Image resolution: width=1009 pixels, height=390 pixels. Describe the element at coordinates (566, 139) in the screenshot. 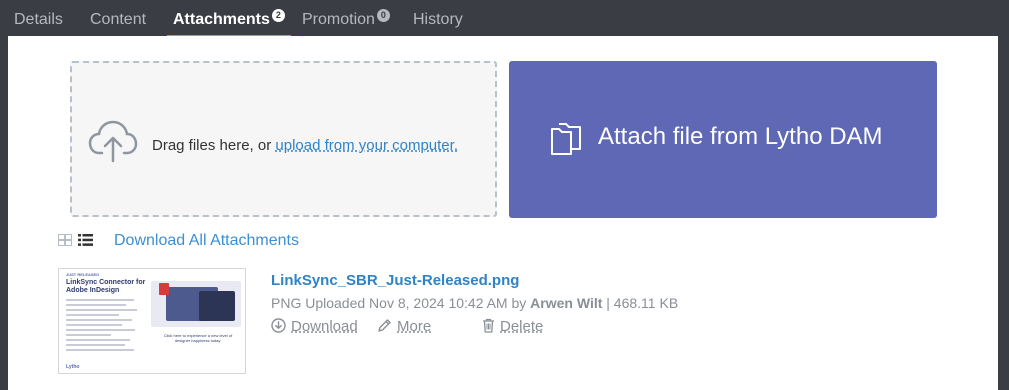

I see `folder-icon` at that location.